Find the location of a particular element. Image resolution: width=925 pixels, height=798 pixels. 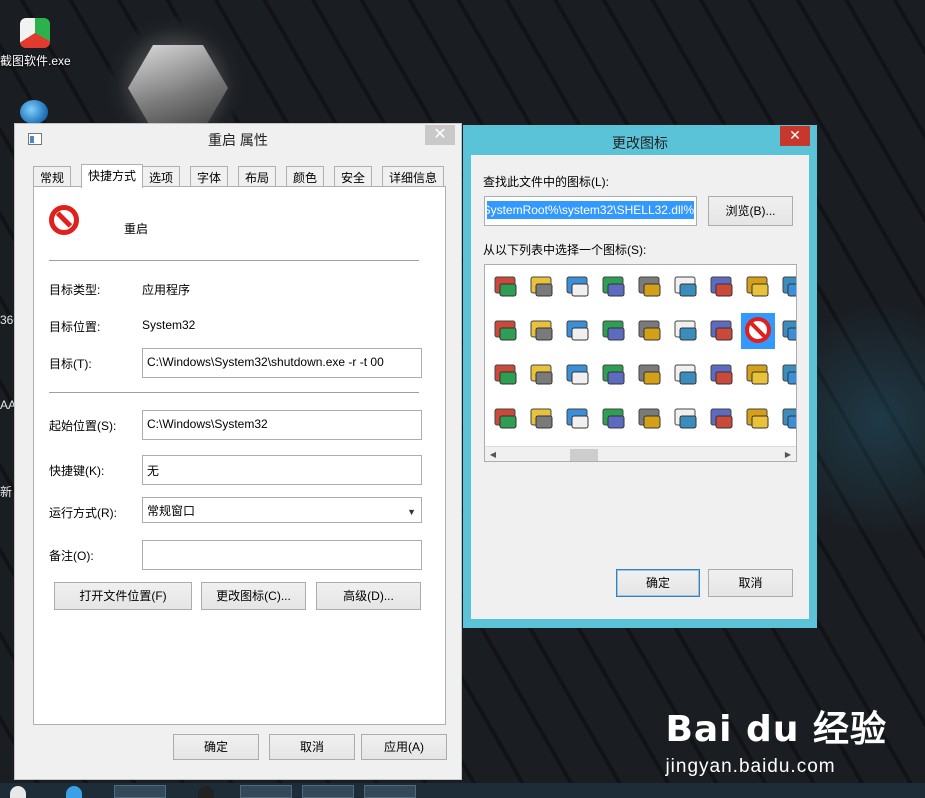

printer-icon is located at coordinates (758, 286).